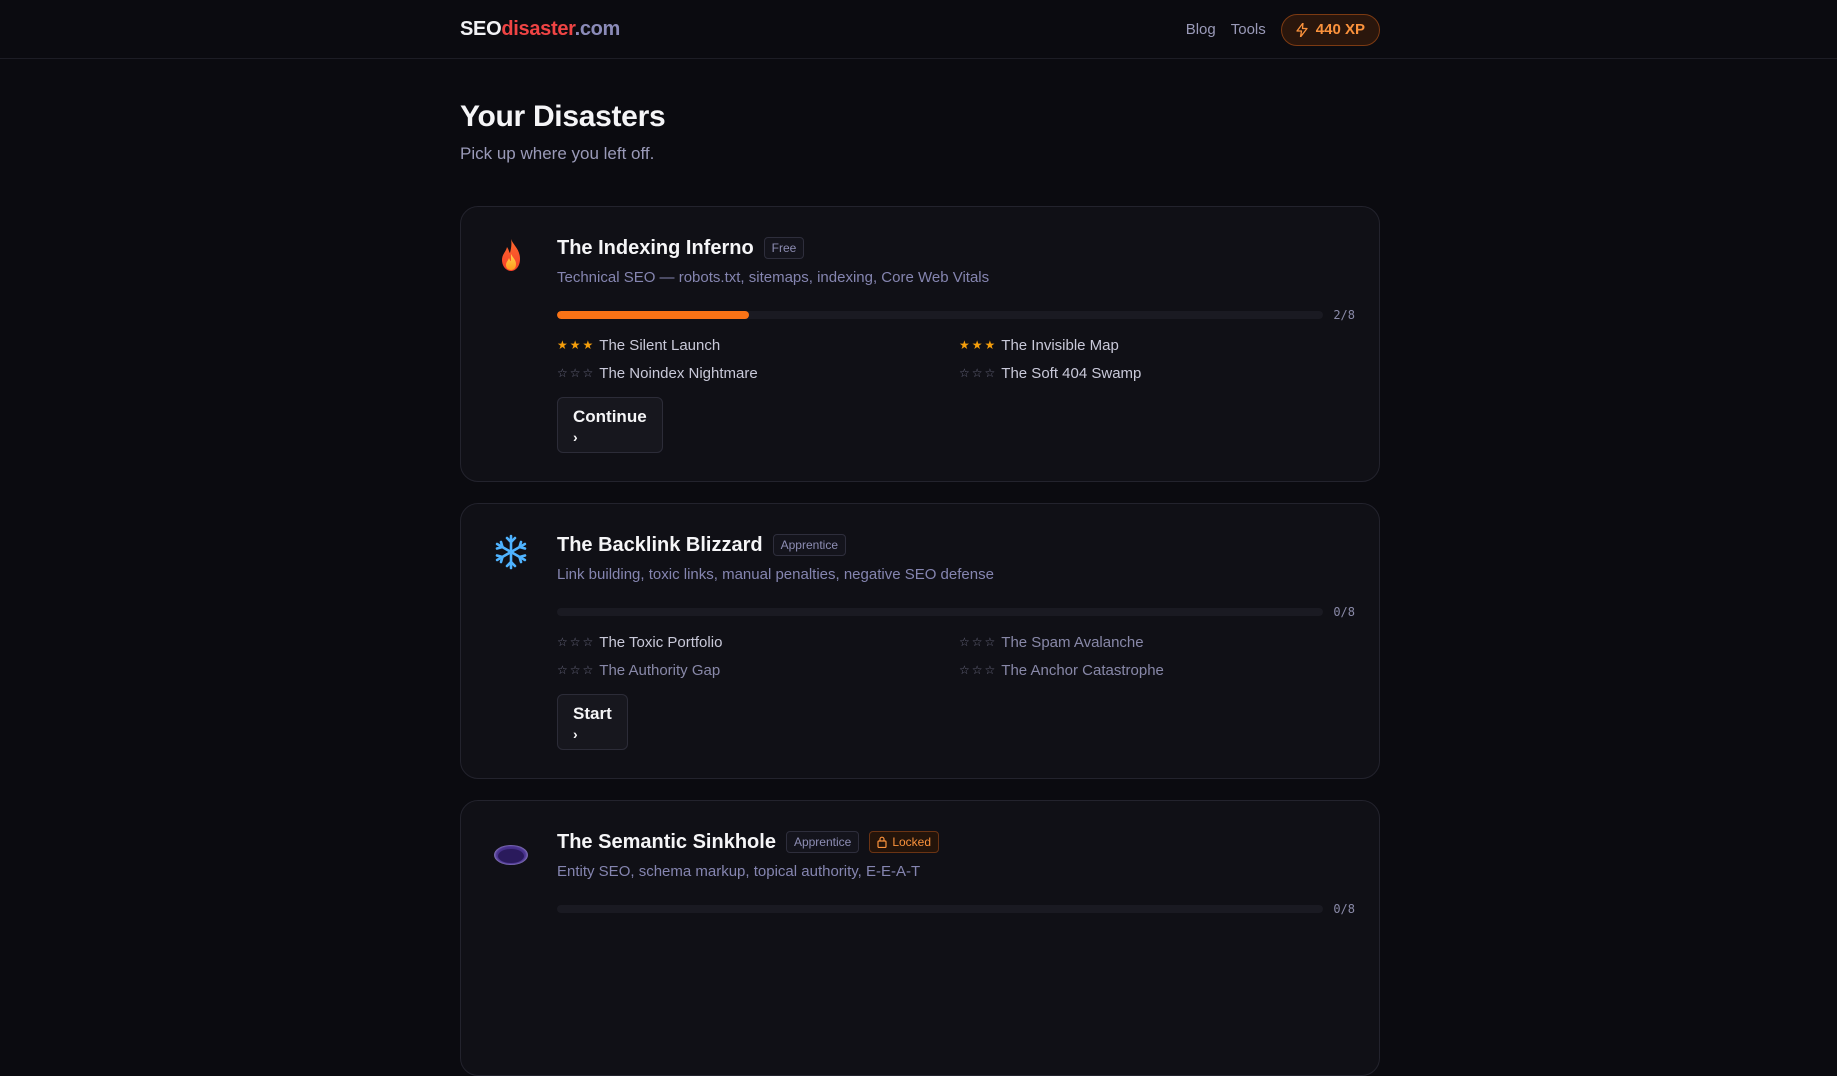 The width and height of the screenshot is (1837, 1076). I want to click on progress-count: 2/8, so click(1344, 315).